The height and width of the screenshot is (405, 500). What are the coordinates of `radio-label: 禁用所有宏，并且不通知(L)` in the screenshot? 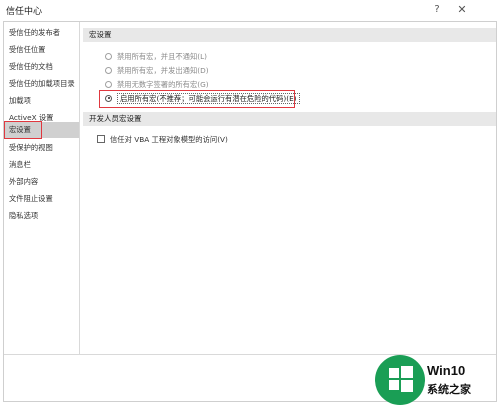 It's located at (162, 56).